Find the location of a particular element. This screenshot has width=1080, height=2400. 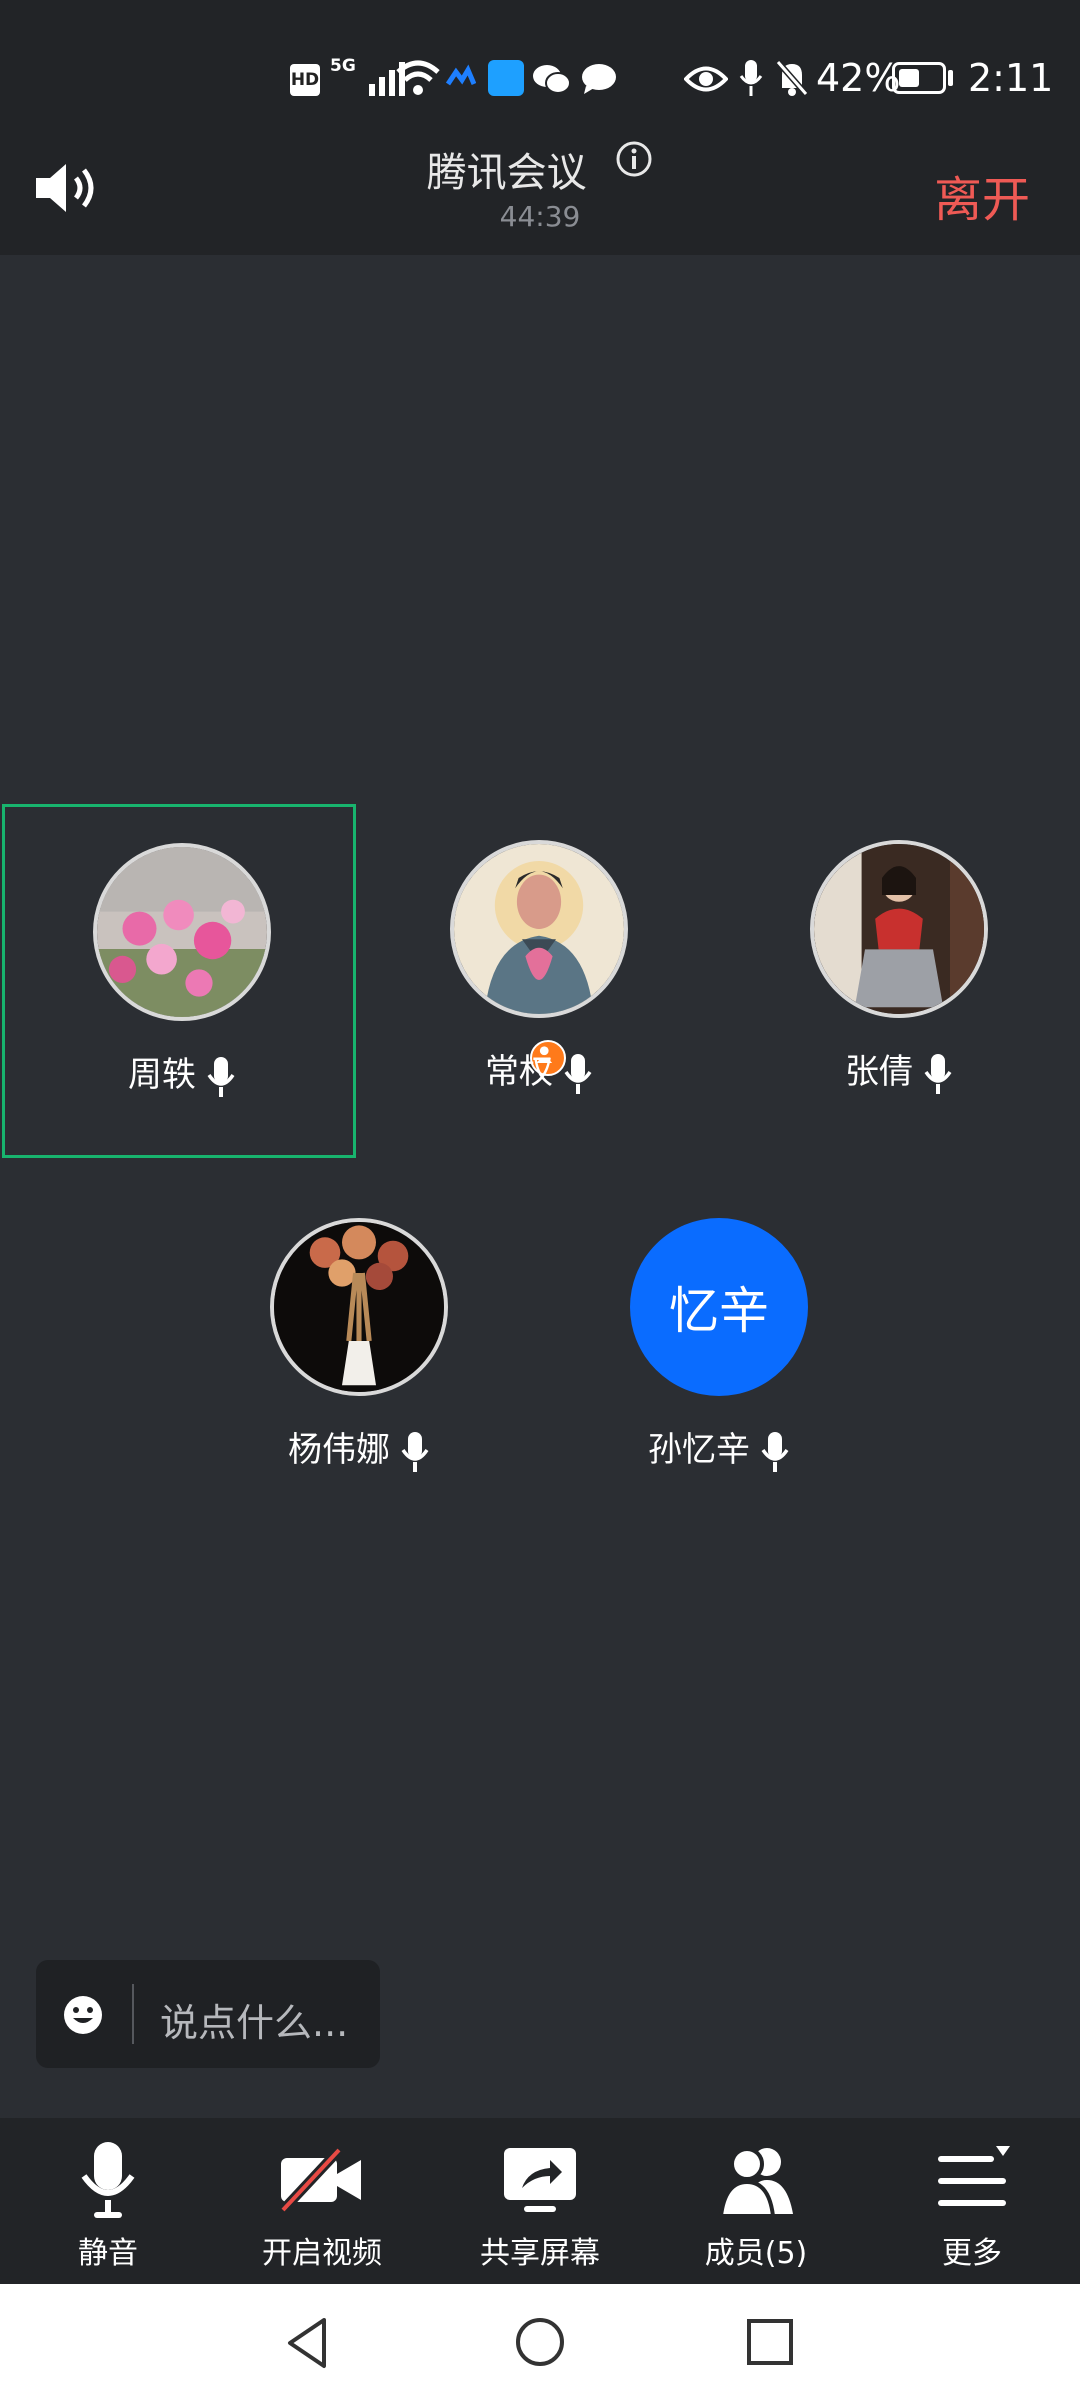

members-button is located at coordinates (756, 2182).